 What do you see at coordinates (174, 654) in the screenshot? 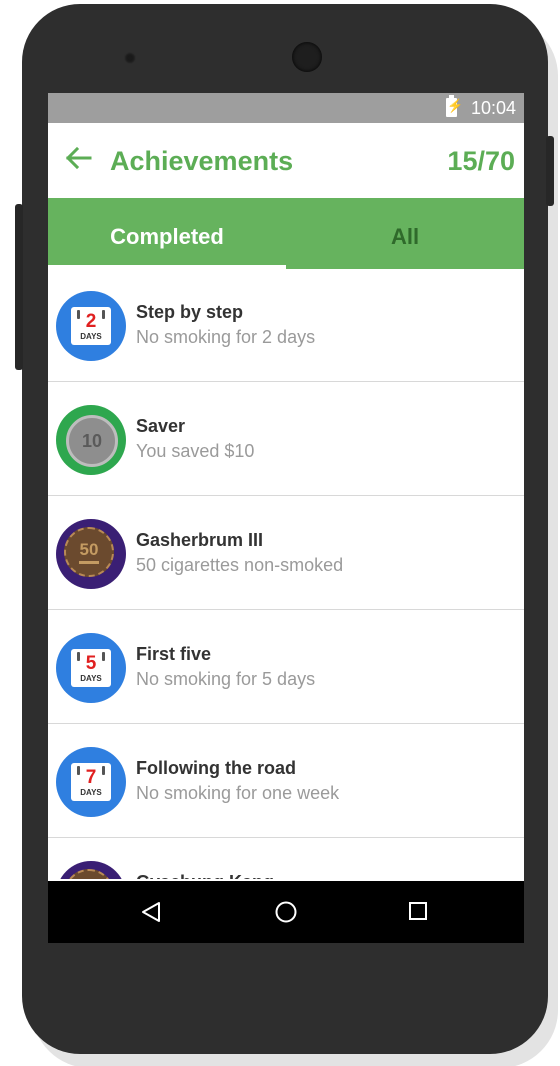
I see `achievement-title: First five` at bounding box center [174, 654].